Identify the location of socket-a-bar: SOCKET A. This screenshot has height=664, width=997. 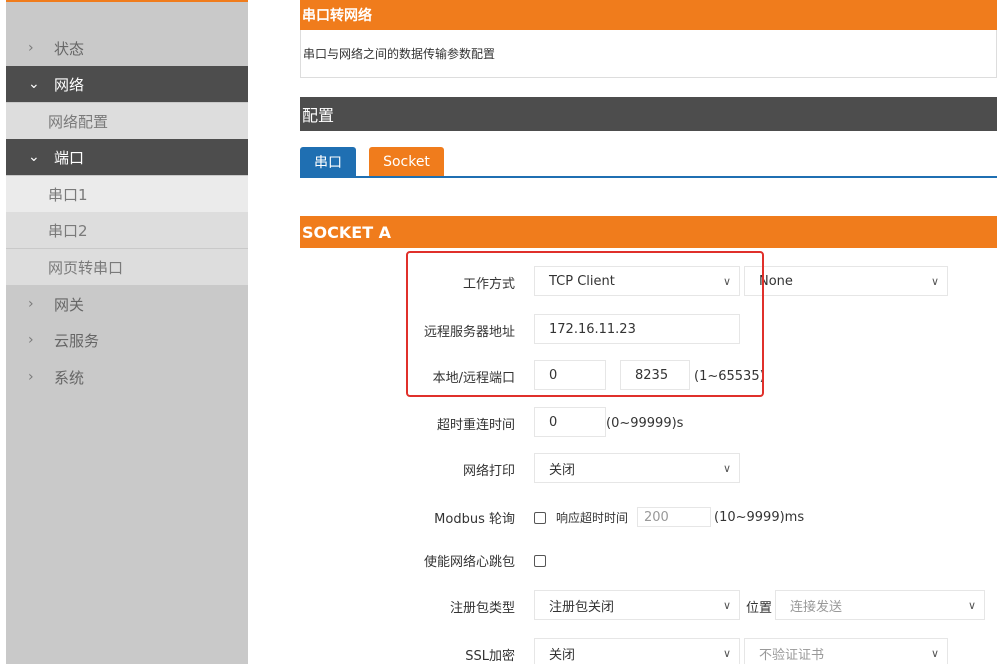
(648, 232).